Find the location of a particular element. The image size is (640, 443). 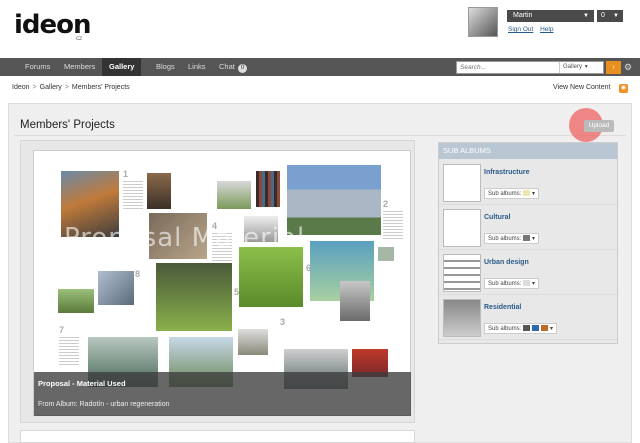

image-title: Proposal - Material Used is located at coordinates (82, 383).